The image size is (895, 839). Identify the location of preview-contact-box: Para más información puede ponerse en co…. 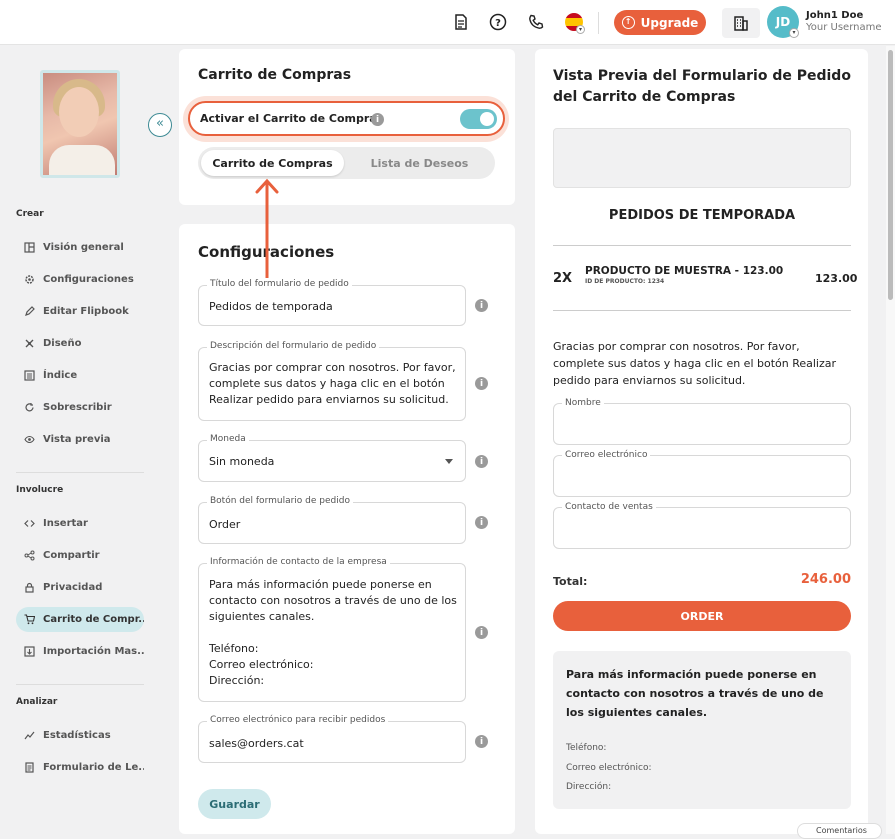
(702, 730).